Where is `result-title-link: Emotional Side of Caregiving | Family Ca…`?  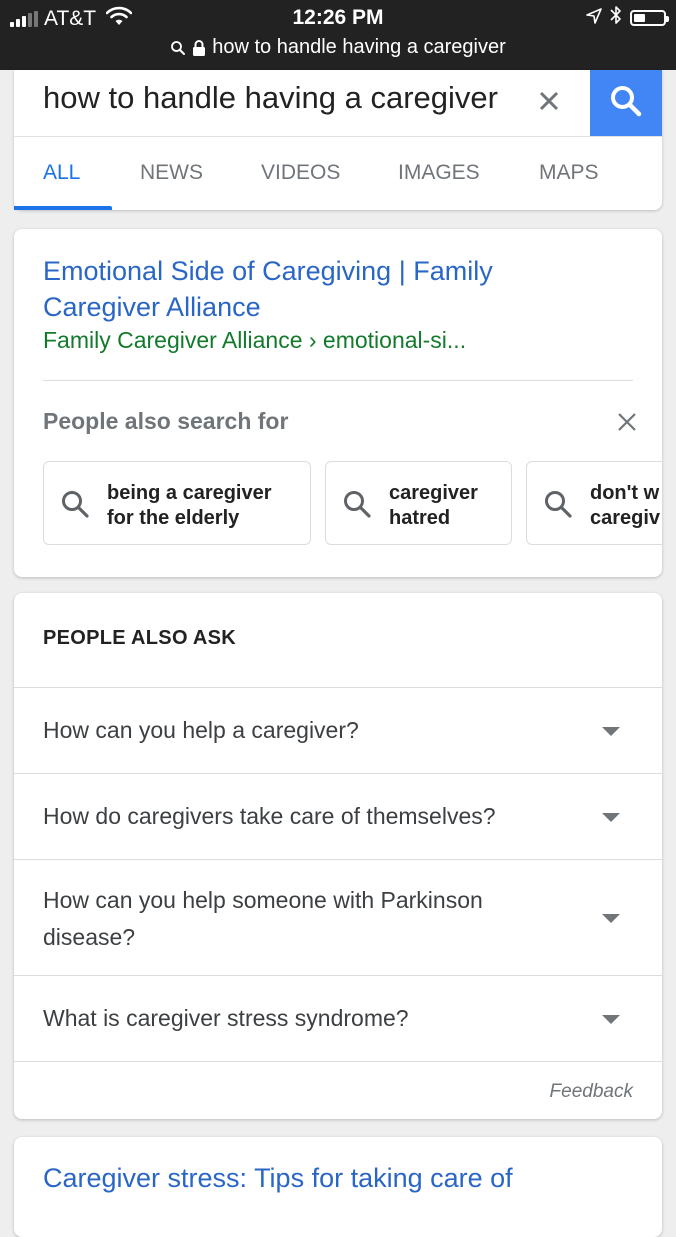 result-title-link: Emotional Side of Caregiving | Family Ca… is located at coordinates (323, 289).